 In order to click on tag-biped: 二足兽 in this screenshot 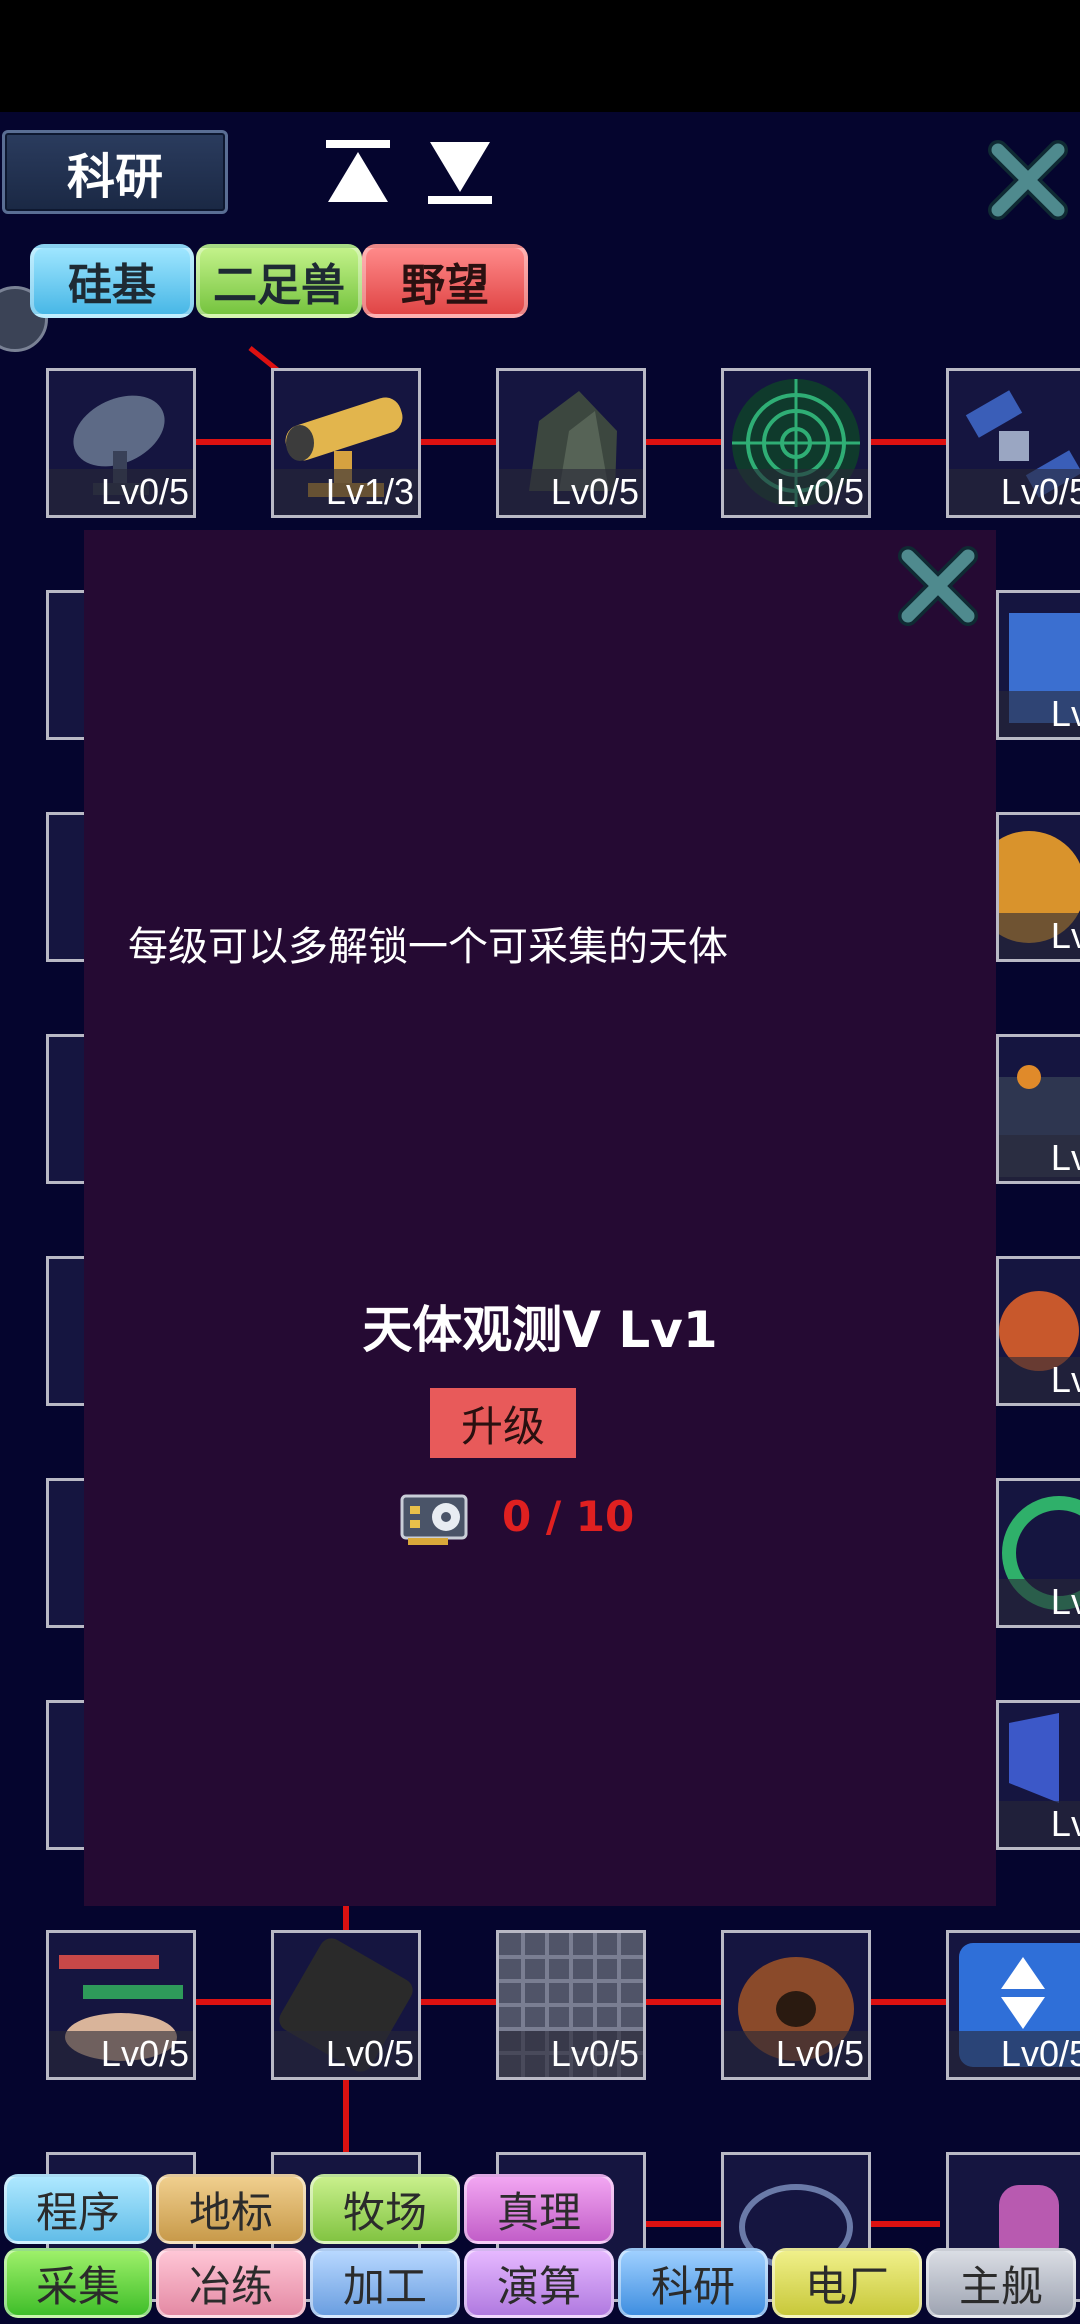, I will do `click(279, 281)`.